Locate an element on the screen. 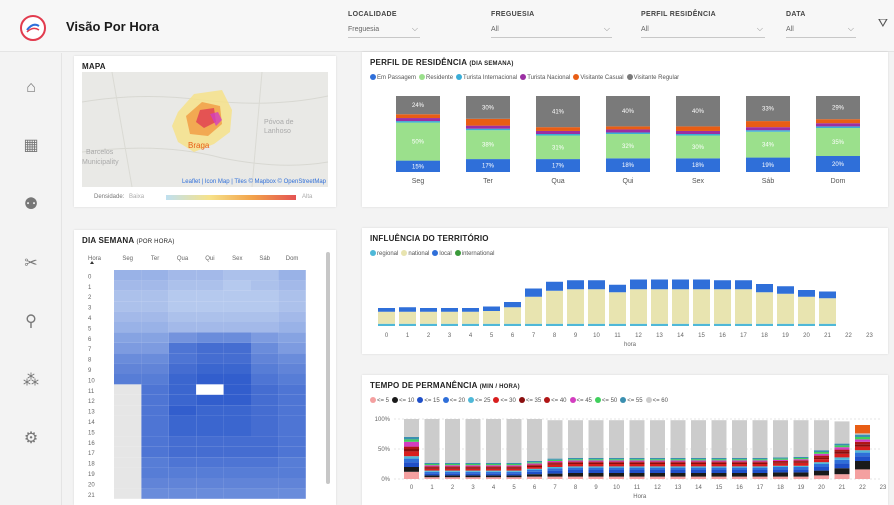  perfil-bar-turista-internacional is located at coordinates (558, 135).